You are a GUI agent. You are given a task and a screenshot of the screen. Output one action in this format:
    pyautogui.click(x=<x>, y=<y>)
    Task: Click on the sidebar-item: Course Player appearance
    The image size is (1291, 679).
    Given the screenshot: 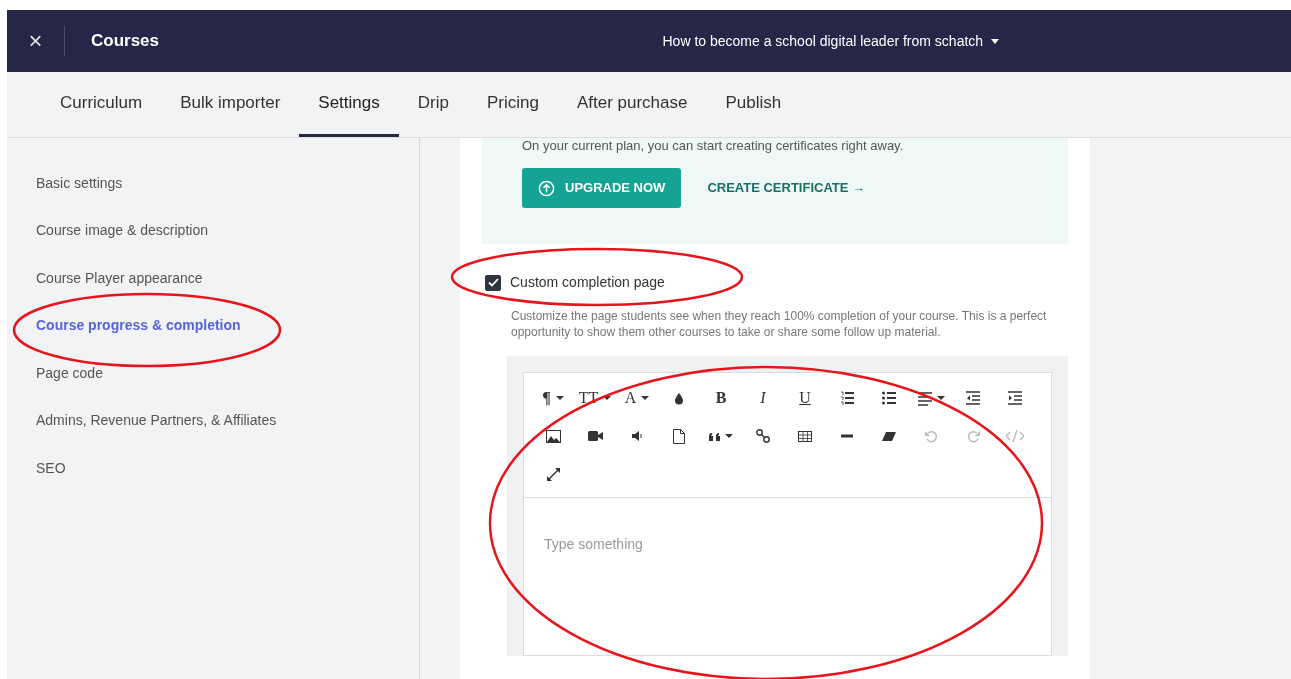 What is the action you would take?
    pyautogui.click(x=105, y=278)
    